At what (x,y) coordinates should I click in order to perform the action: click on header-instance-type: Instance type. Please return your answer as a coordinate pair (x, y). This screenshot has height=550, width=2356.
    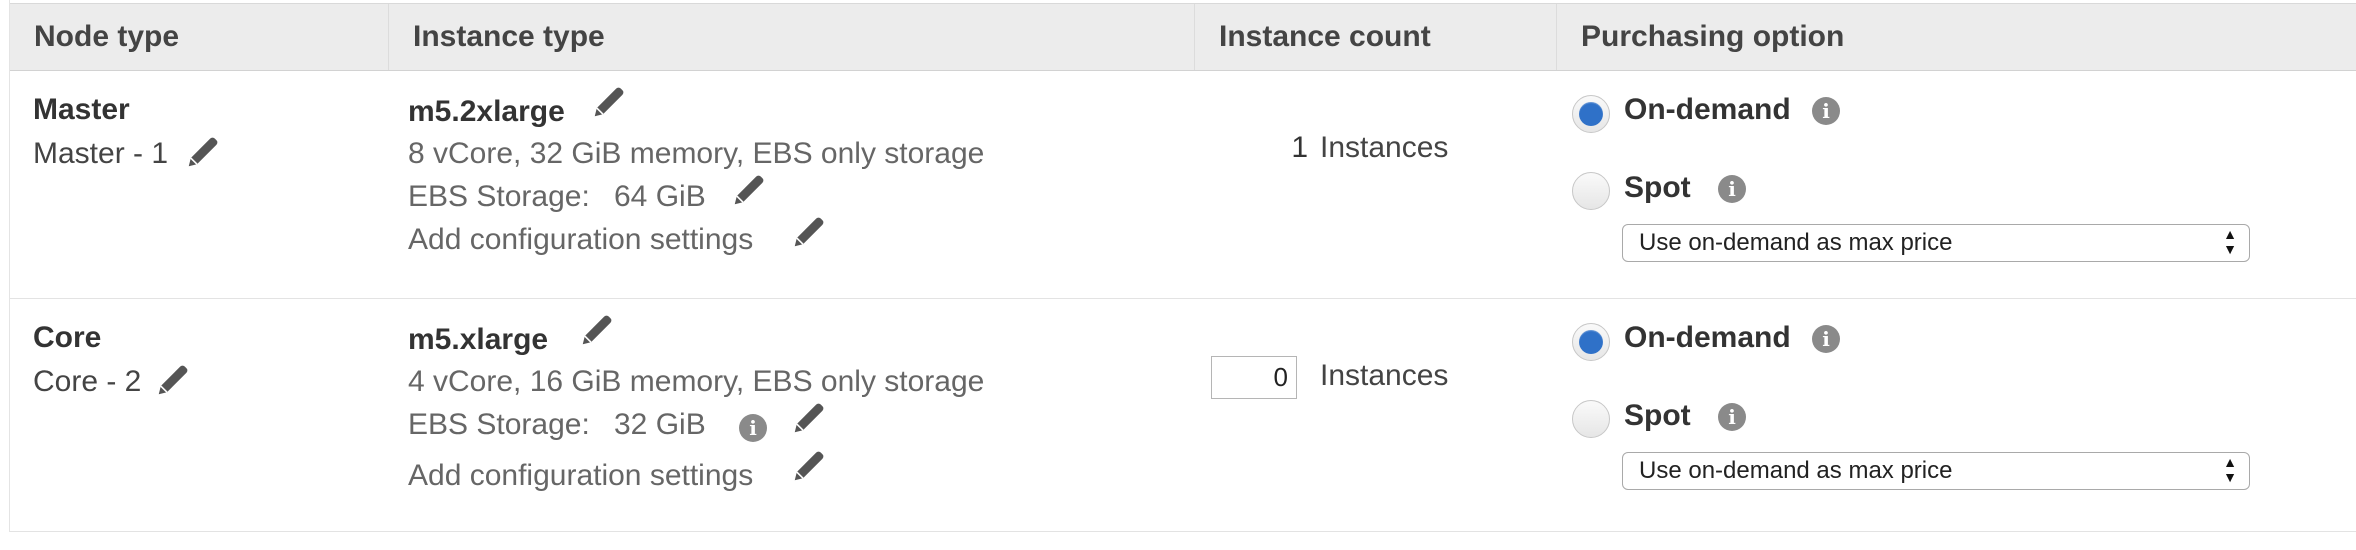
    Looking at the image, I should click on (791, 37).